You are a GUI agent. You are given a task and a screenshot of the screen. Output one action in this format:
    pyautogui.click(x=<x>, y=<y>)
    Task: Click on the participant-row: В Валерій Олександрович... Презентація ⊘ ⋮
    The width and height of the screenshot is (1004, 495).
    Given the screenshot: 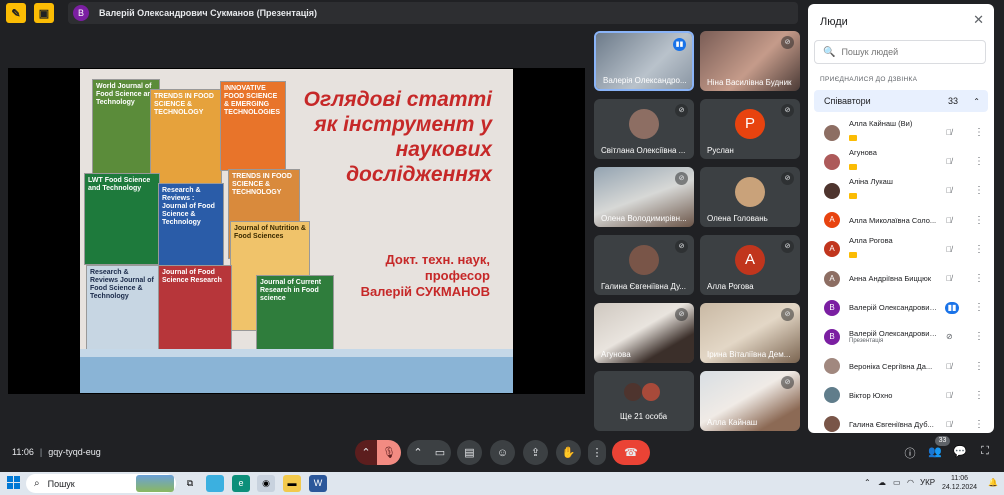 What is the action you would take?
    pyautogui.click(x=901, y=336)
    